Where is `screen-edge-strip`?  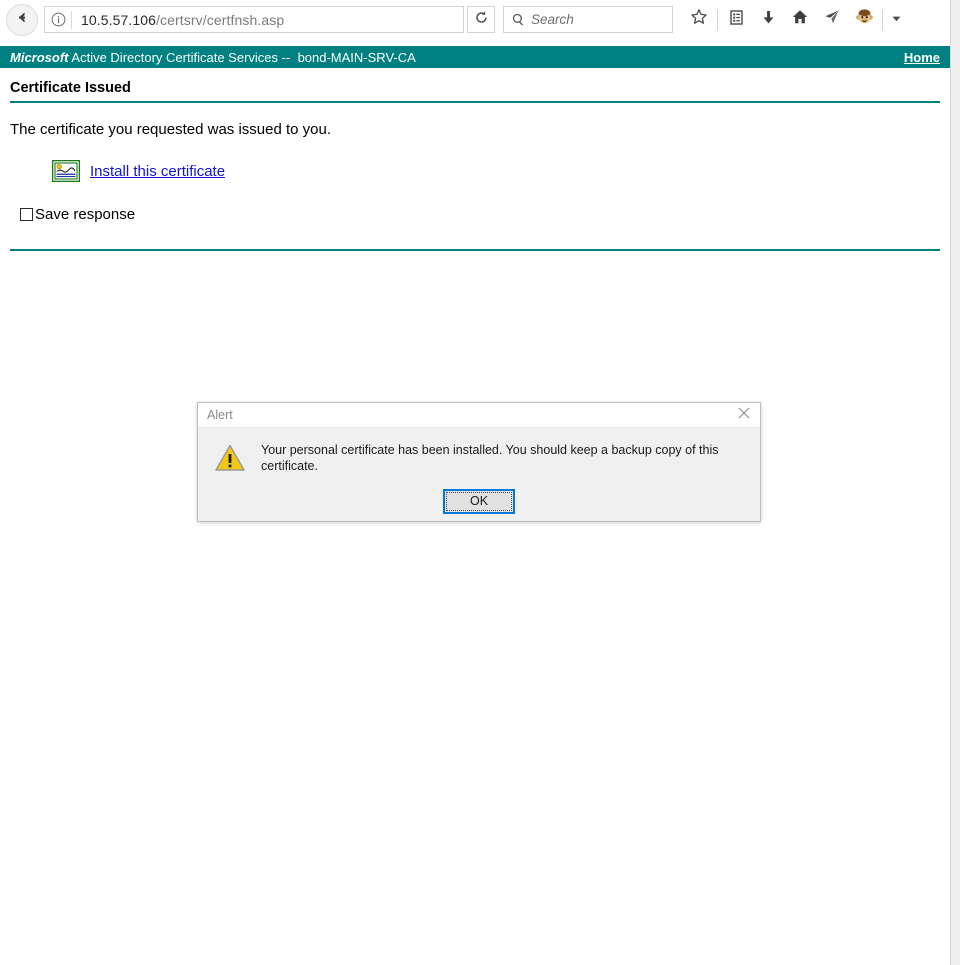 screen-edge-strip is located at coordinates (955, 482).